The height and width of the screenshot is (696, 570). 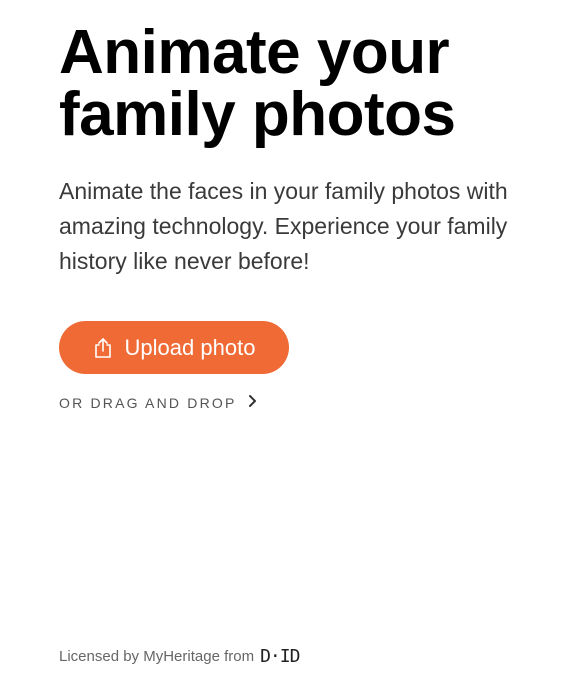 I want to click on headline-line-2: family photos, so click(x=257, y=114).